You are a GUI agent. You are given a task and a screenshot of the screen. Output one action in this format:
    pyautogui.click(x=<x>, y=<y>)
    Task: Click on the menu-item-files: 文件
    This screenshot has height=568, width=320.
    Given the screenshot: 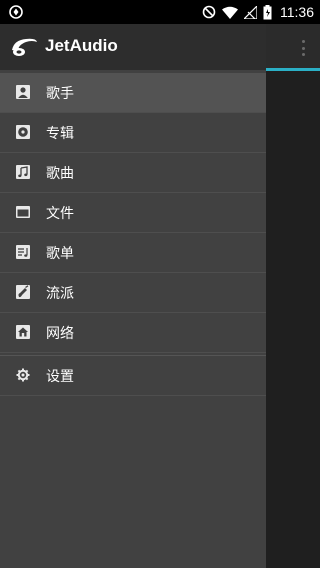 What is the action you would take?
    pyautogui.click(x=133, y=213)
    